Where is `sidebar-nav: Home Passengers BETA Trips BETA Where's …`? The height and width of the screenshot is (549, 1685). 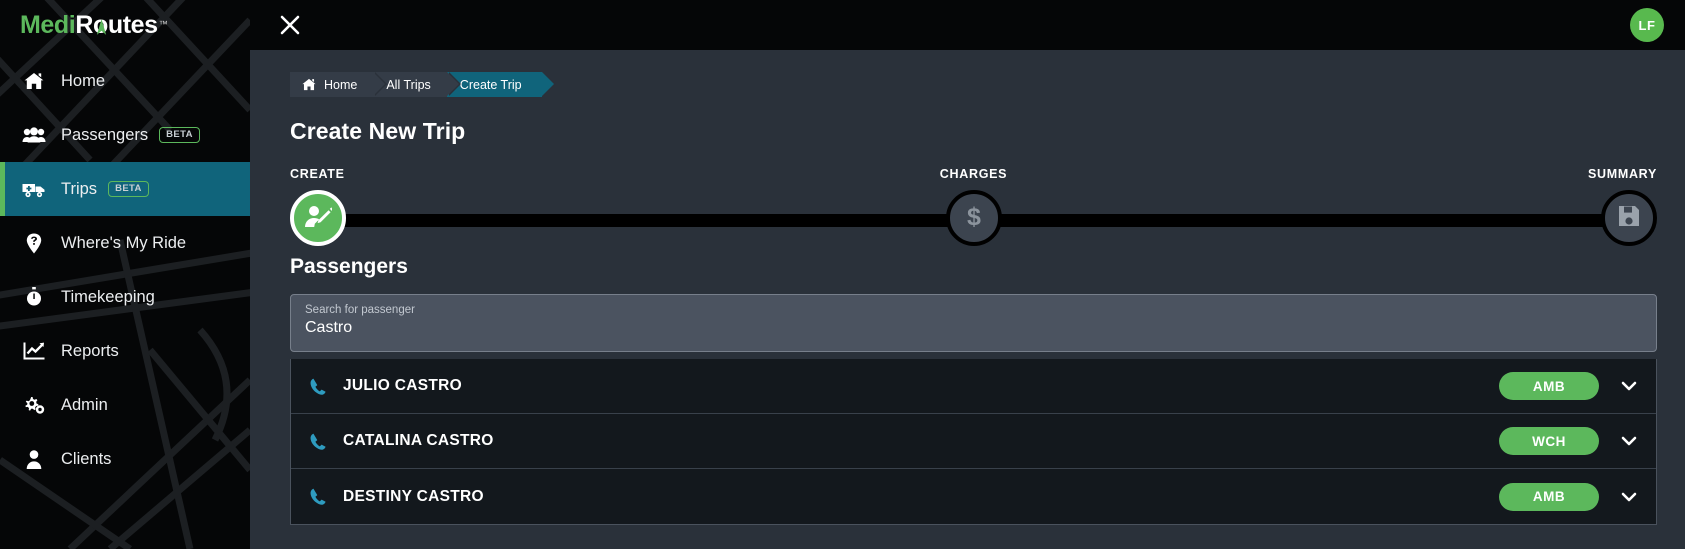
sidebar-nav: Home Passengers BETA Trips BETA Where's … is located at coordinates (125, 270).